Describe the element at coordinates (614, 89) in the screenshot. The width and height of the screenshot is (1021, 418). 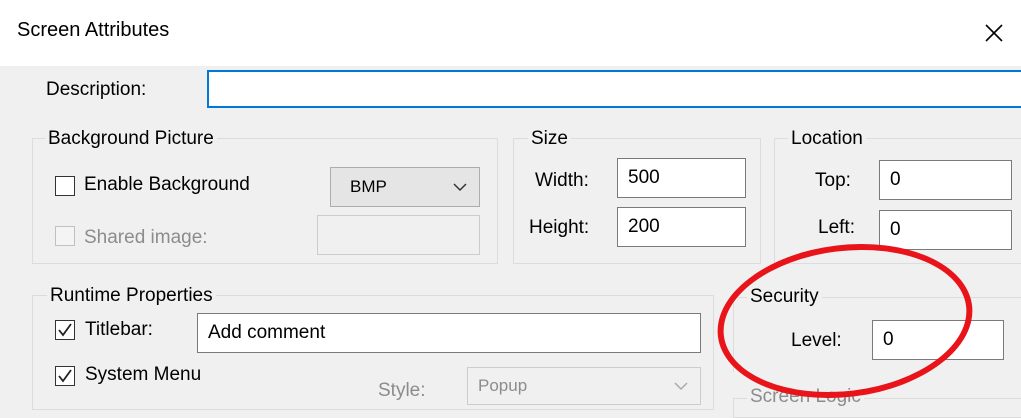
I see `description-input` at that location.